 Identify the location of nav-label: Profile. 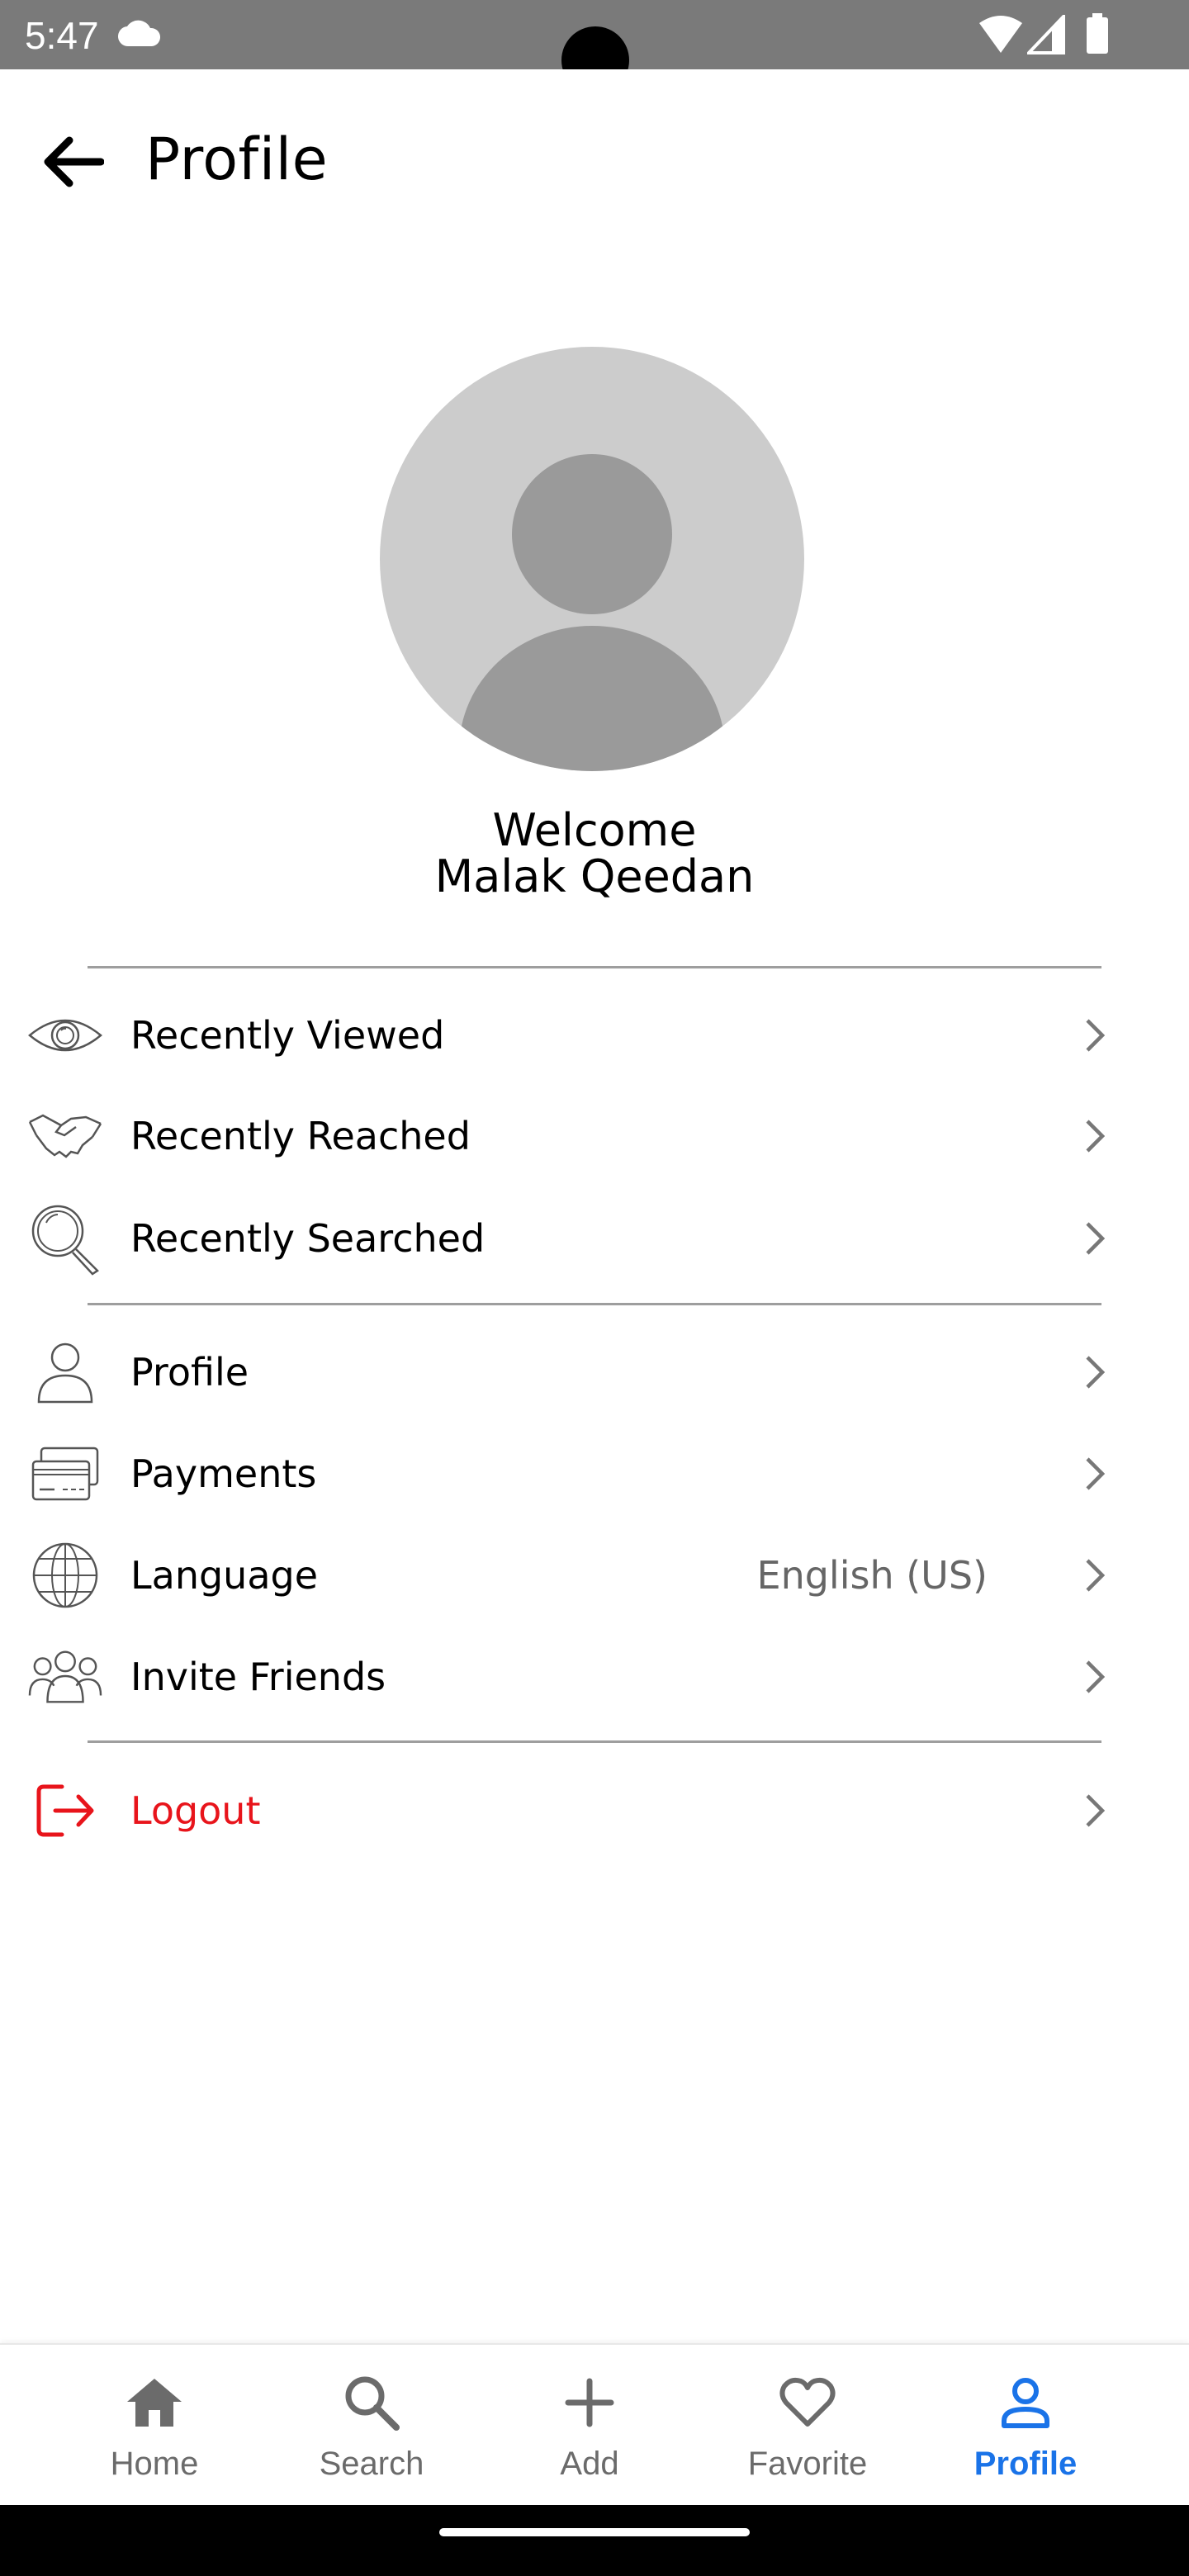
(1025, 2464).